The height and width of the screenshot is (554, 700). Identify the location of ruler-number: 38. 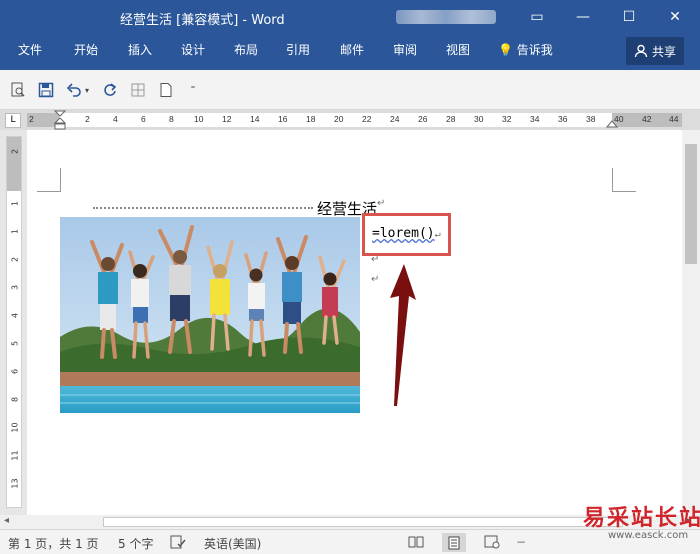
(591, 119).